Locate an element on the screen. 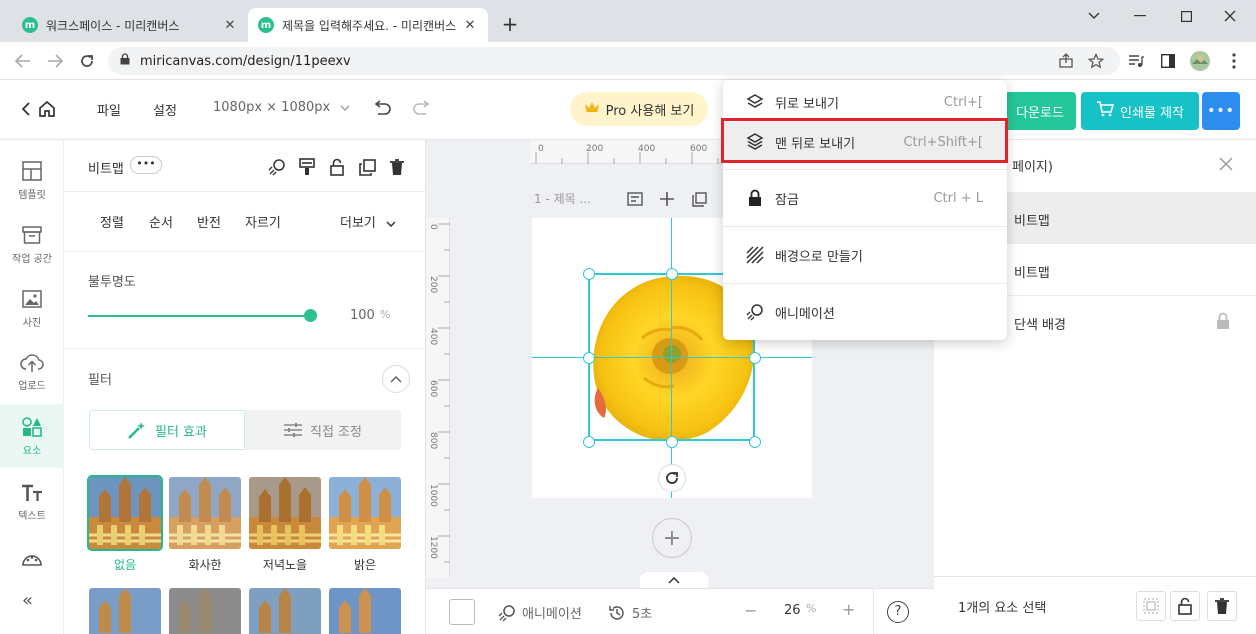 Image resolution: width=1256 pixels, height=634 pixels. duplicate-page-icon is located at coordinates (699, 199).